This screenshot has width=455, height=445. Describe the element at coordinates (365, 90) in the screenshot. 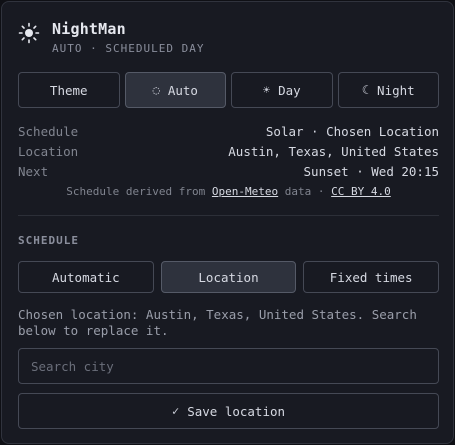

I see `moon-icon: ☾` at that location.